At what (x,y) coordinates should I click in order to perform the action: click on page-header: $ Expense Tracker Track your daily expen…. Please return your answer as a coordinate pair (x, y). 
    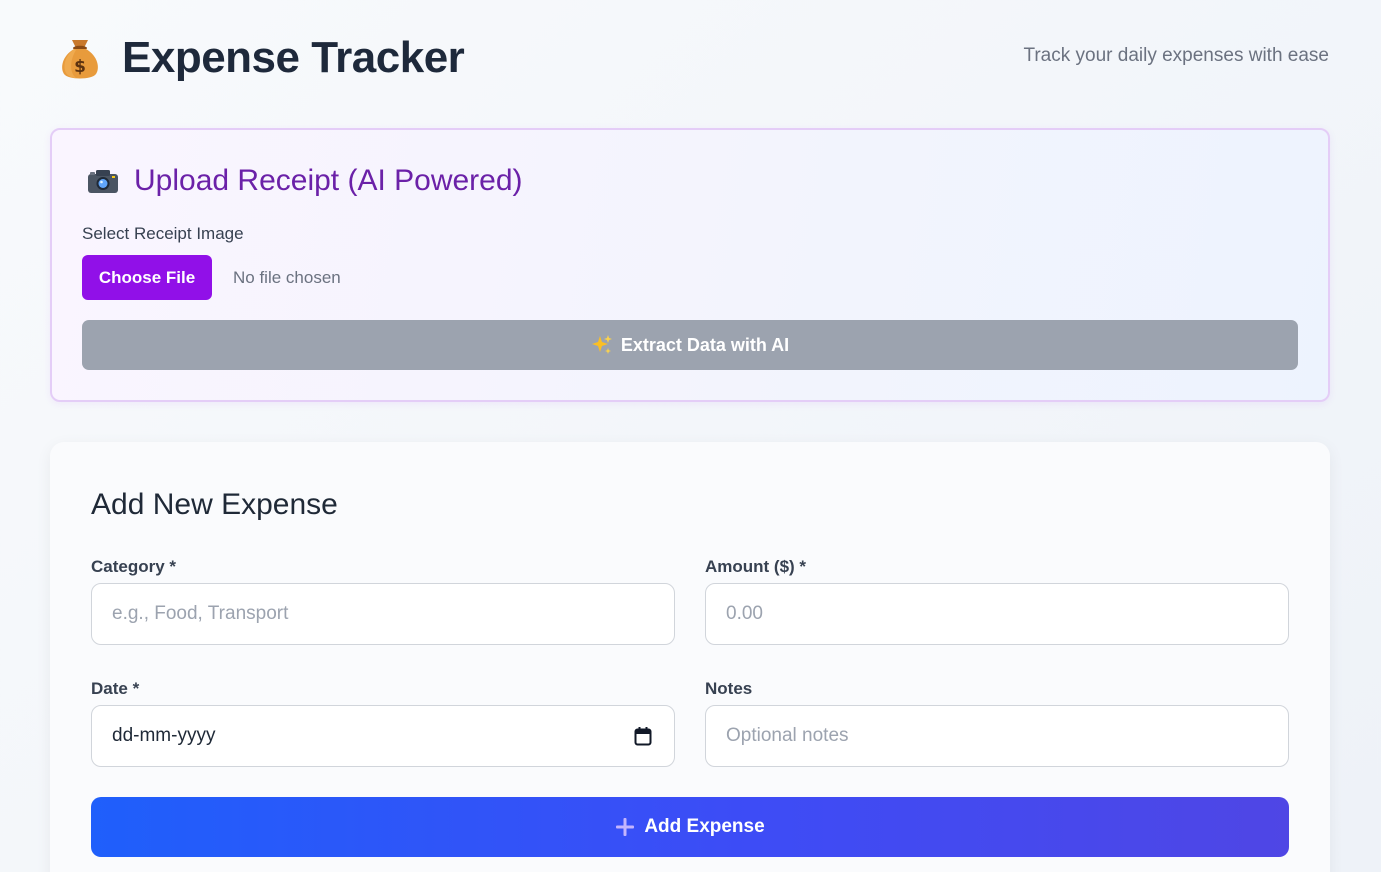
    Looking at the image, I should click on (693, 58).